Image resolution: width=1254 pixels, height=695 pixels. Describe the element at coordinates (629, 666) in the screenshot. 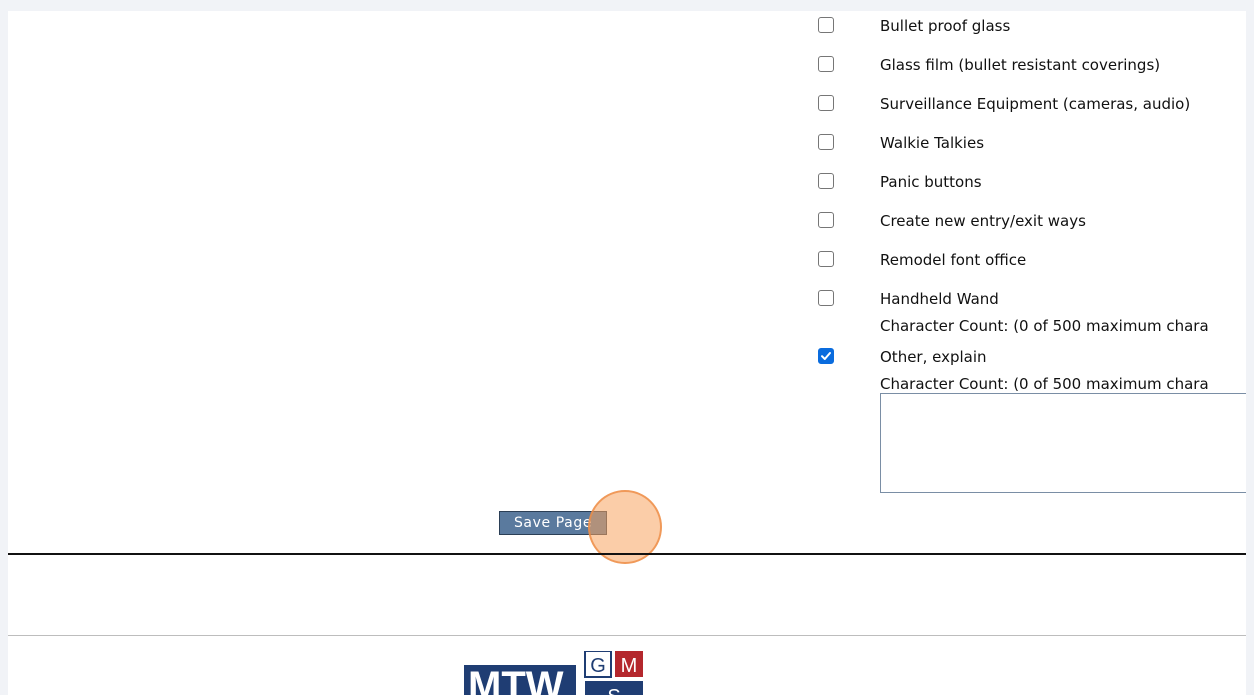

I see `svg-text: M` at that location.